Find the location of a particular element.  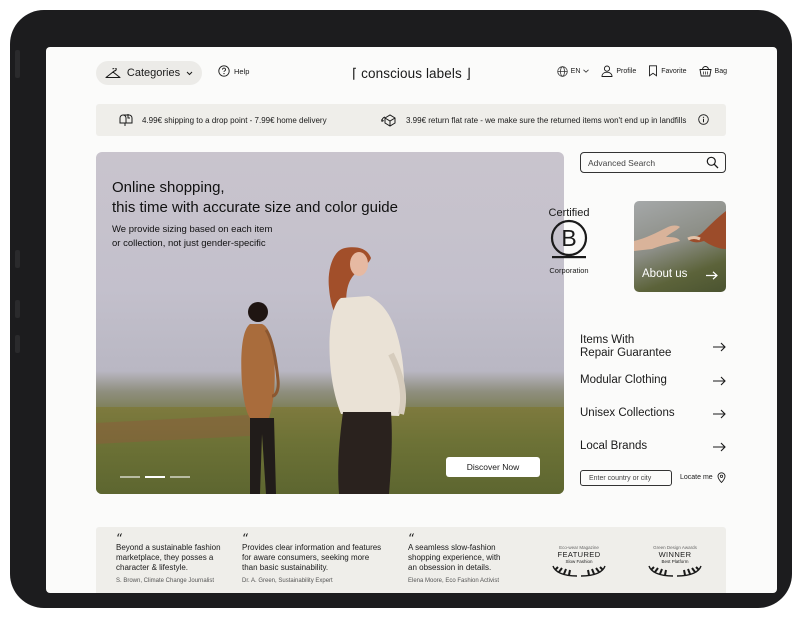

hero-person-man is located at coordinates (260, 398).